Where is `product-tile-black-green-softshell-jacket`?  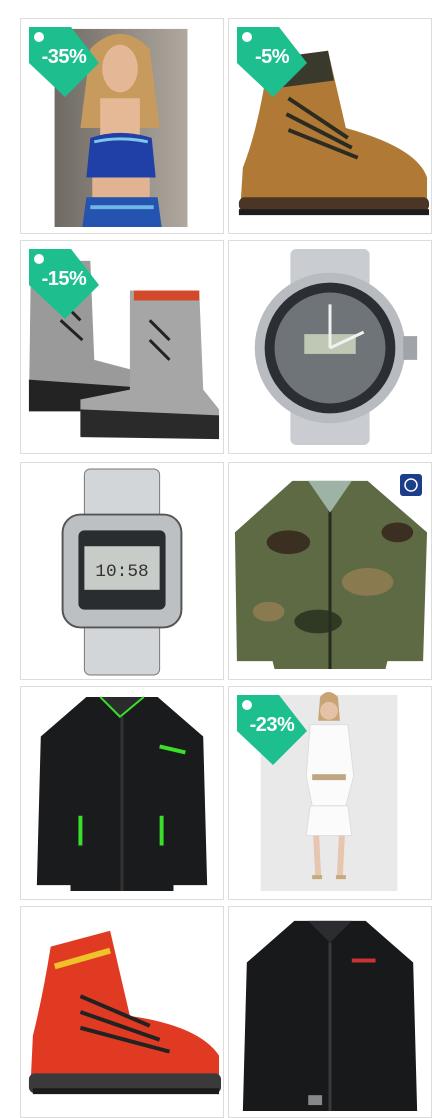 product-tile-black-green-softshell-jacket is located at coordinates (122, 793).